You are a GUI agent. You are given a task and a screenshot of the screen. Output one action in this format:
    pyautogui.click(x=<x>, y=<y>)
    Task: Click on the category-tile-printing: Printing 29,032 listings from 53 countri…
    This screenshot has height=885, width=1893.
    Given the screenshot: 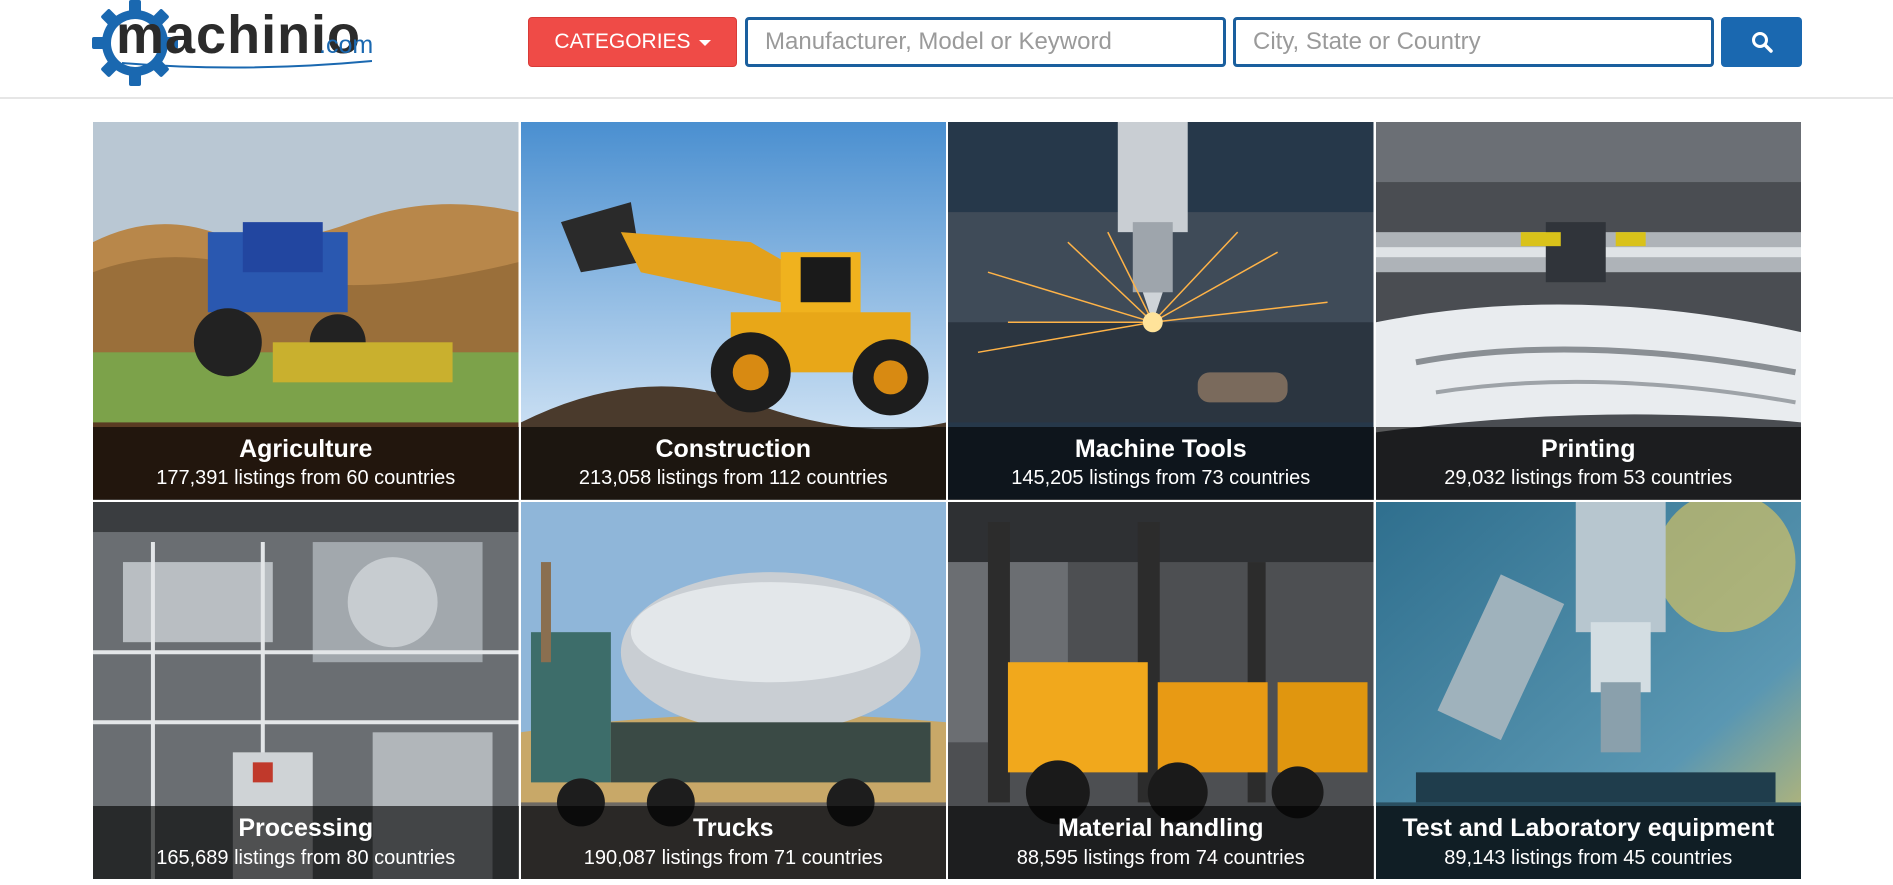 What is the action you would take?
    pyautogui.click(x=1588, y=311)
    